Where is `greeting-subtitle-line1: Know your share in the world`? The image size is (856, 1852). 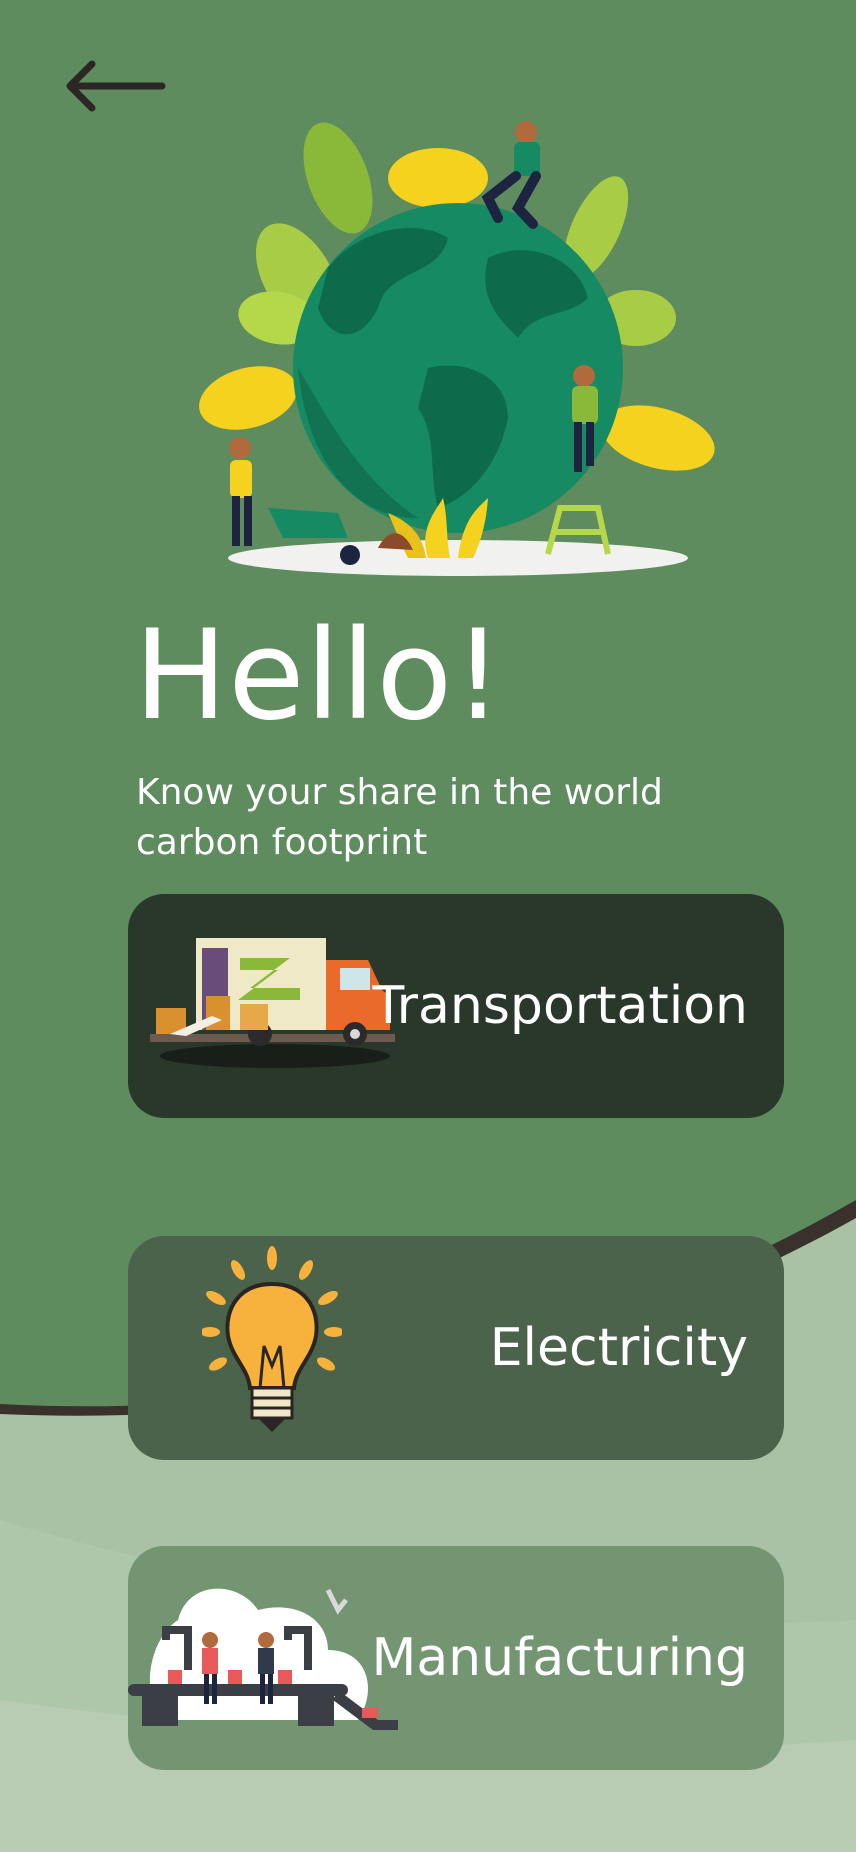
greeting-subtitle-line1: Know your share in the world is located at coordinates (399, 792).